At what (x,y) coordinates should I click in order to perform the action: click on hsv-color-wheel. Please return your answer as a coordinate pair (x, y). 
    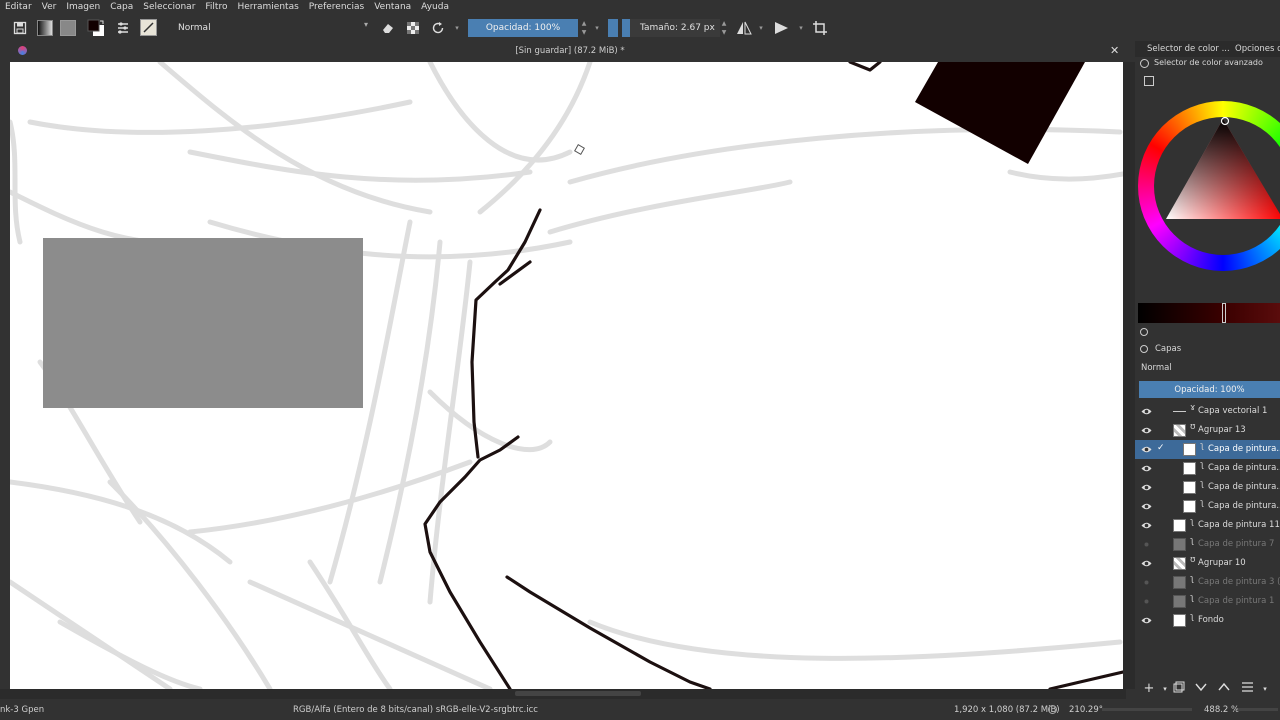
    Looking at the image, I should click on (1209, 187).